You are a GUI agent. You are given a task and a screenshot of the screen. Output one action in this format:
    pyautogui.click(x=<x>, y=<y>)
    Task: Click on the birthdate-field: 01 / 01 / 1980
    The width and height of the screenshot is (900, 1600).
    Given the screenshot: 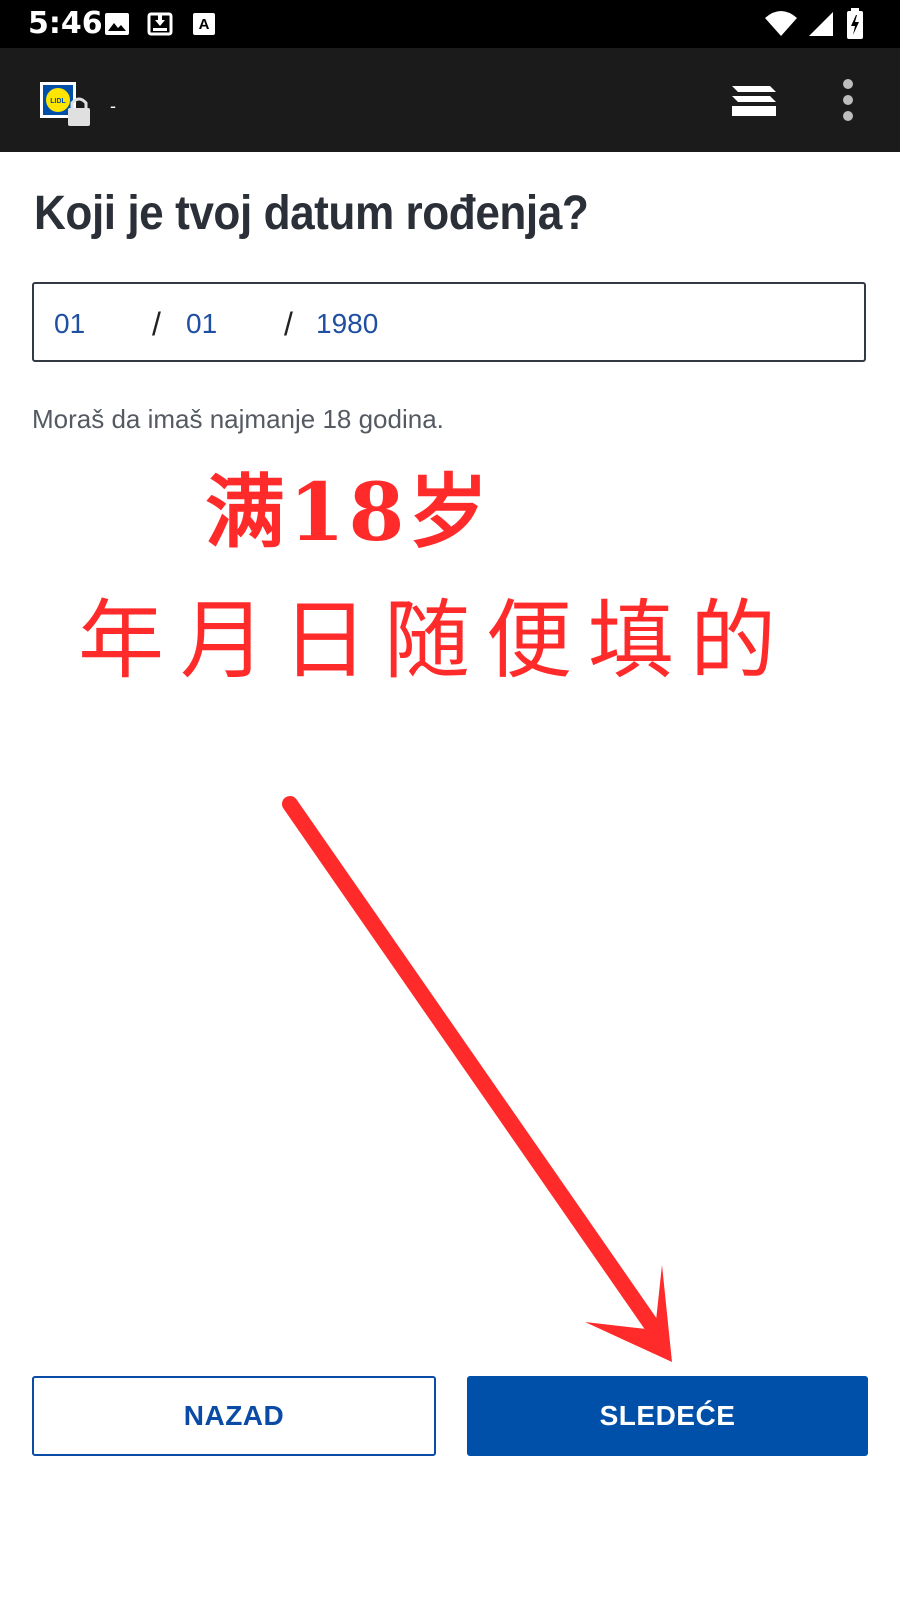 What is the action you would take?
    pyautogui.click(x=449, y=322)
    